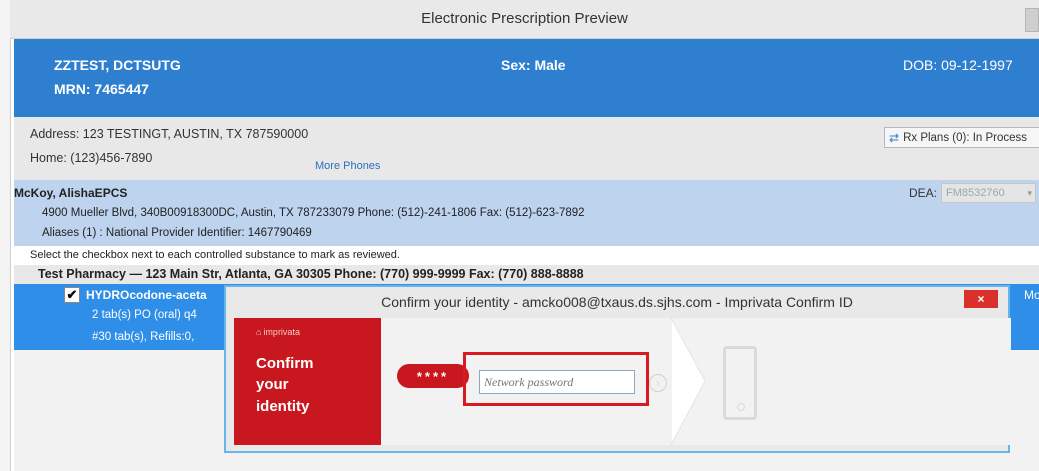 The image size is (1039, 471). I want to click on dea-select: FM8532760 ▾, so click(988, 193).